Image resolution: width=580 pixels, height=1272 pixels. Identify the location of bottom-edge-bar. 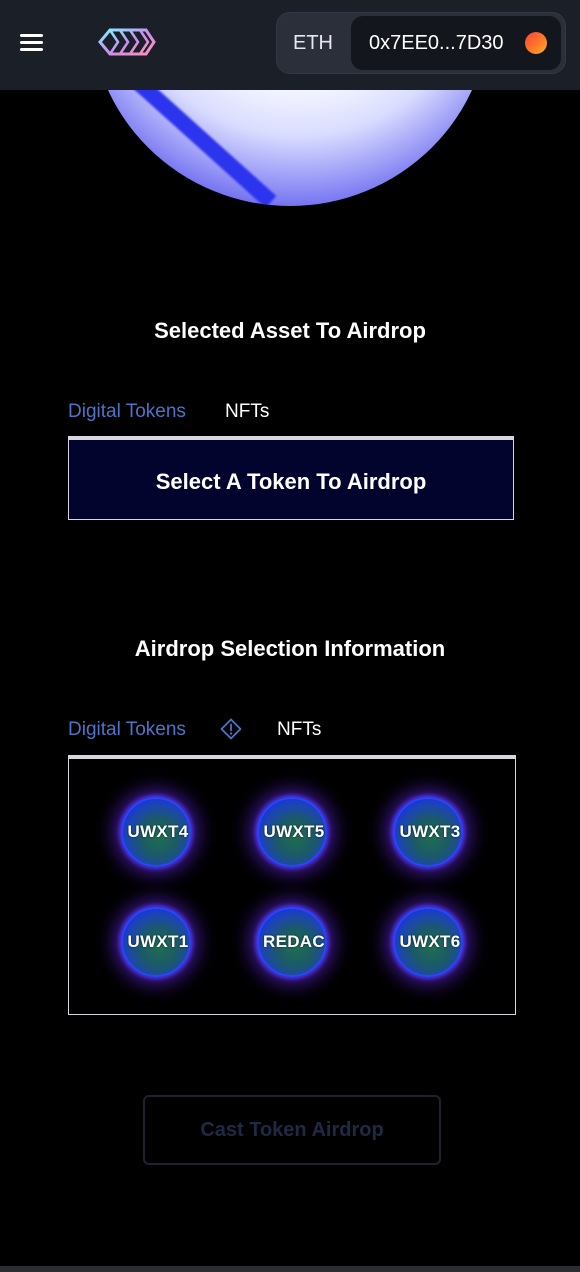
(290, 1269).